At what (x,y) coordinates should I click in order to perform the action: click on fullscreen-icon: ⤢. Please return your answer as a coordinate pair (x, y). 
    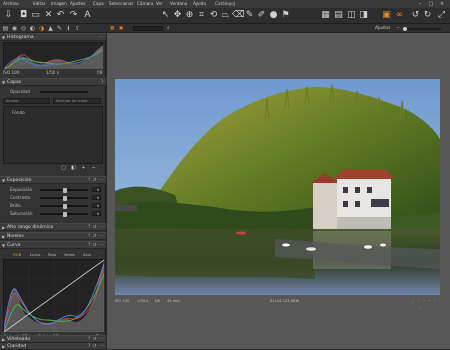
    Looking at the image, I should click on (441, 15).